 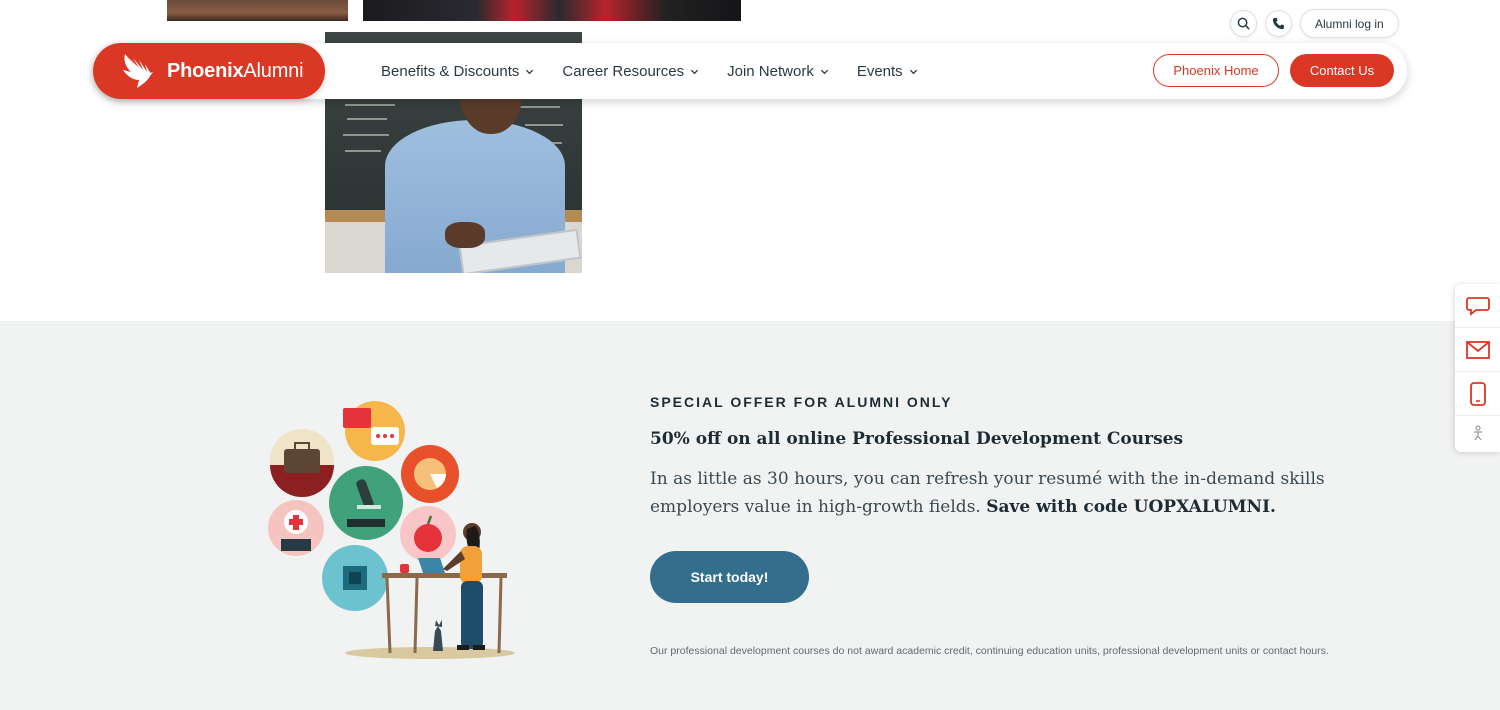 I want to click on utility-bar: Alumni log in, so click(x=1314, y=23).